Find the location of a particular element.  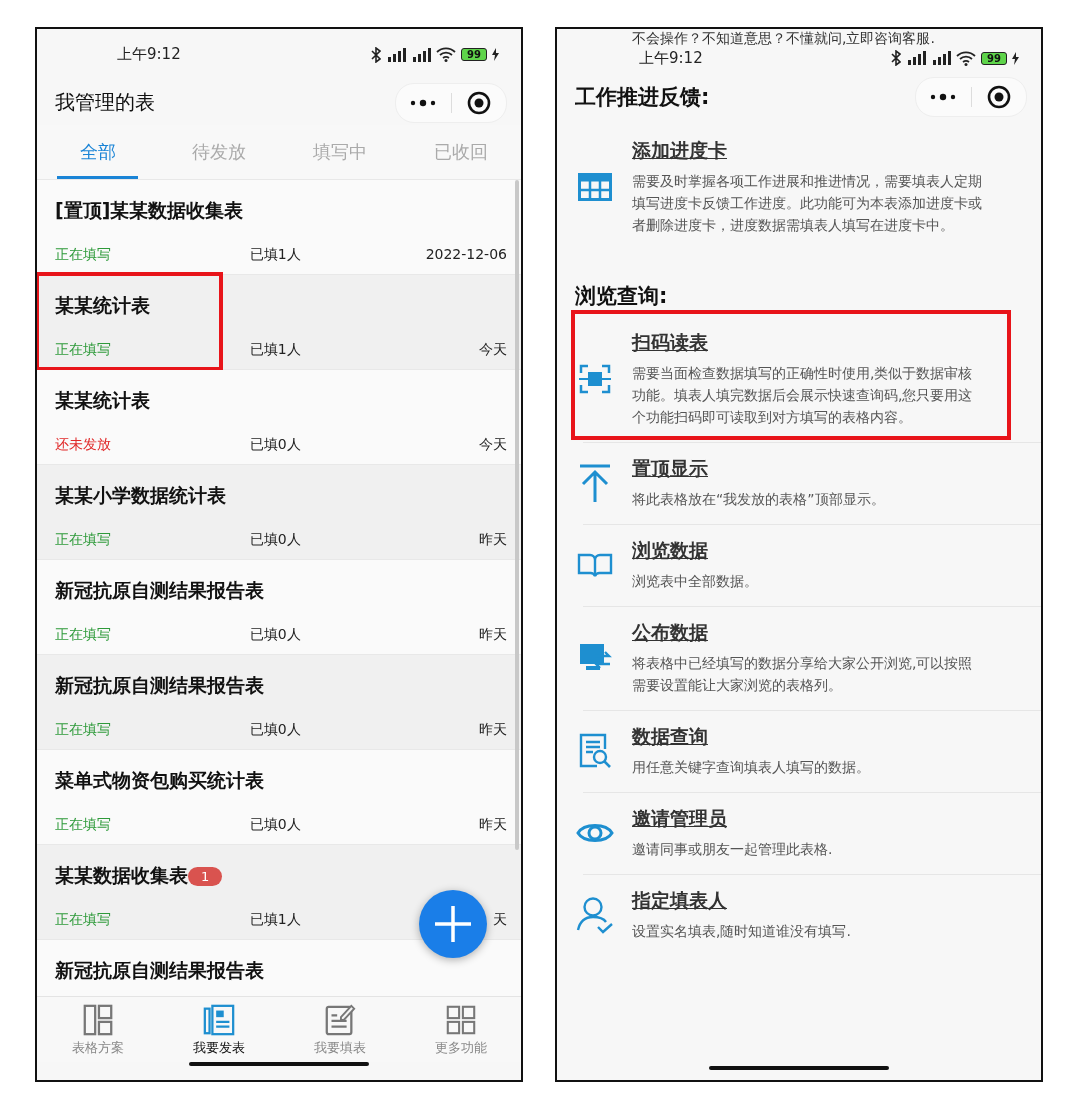

feature-item: 邀请管理员 邀请同事或朋友一起管理此表格. is located at coordinates (799, 833).